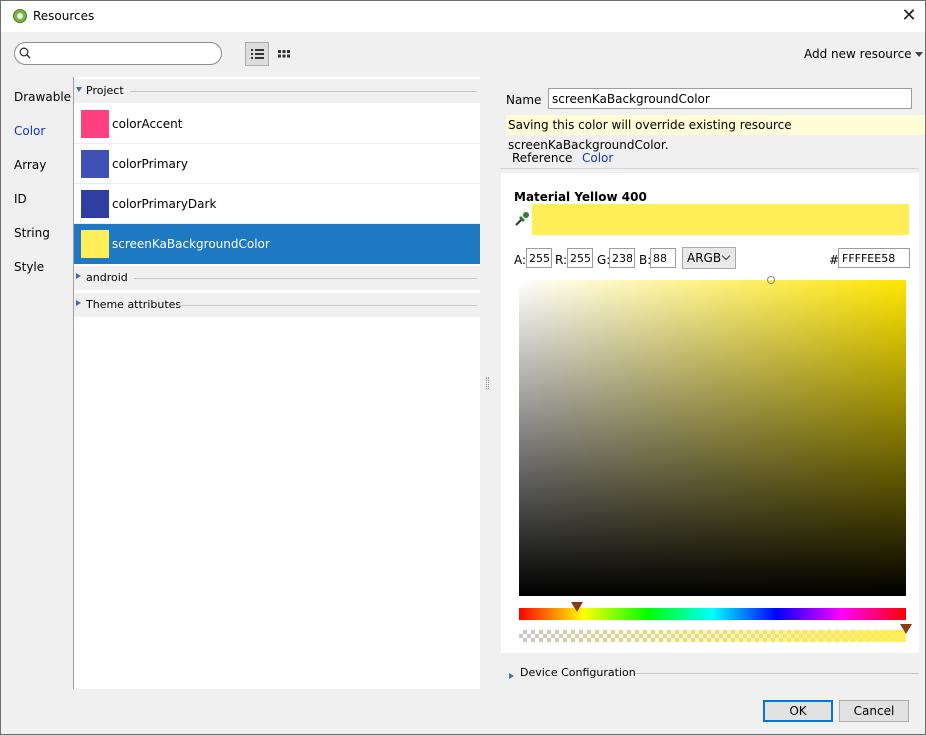 The height and width of the screenshot is (735, 926). Describe the element at coordinates (906, 629) in the screenshot. I see `alpha-slider-thumb` at that location.